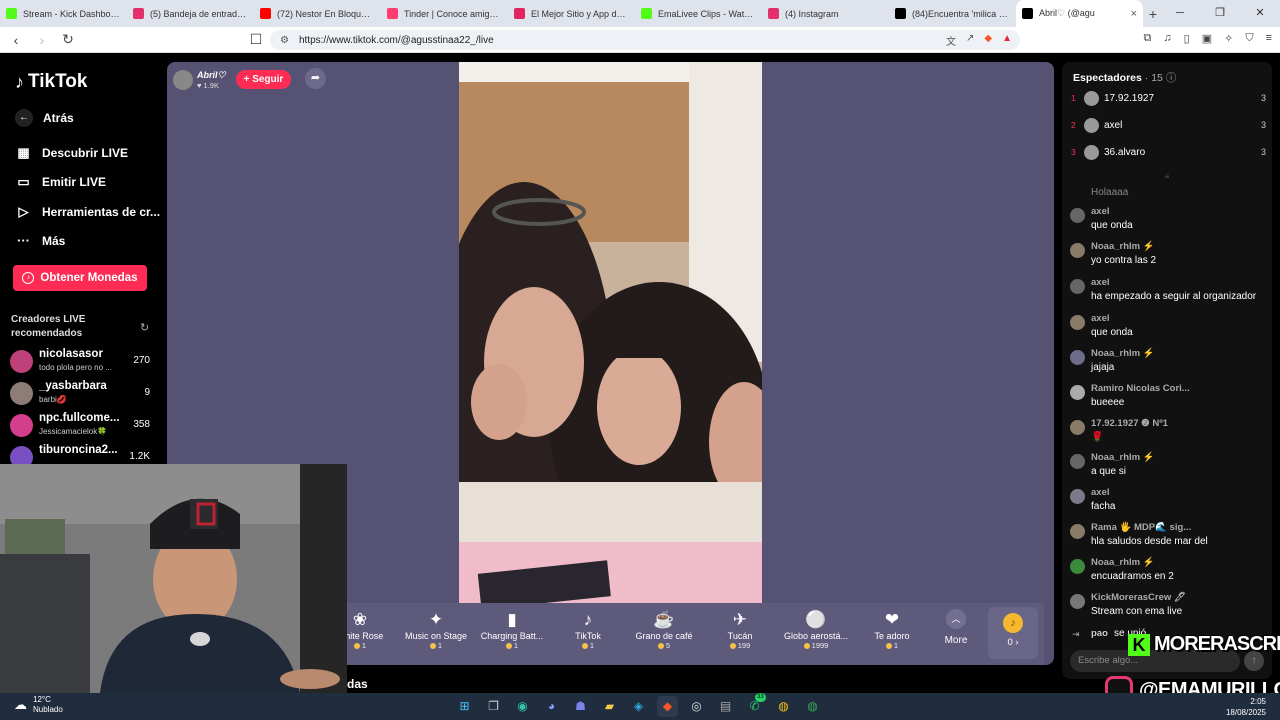  Describe the element at coordinates (1180, 13) in the screenshot. I see `minimize-icon: ─` at that location.